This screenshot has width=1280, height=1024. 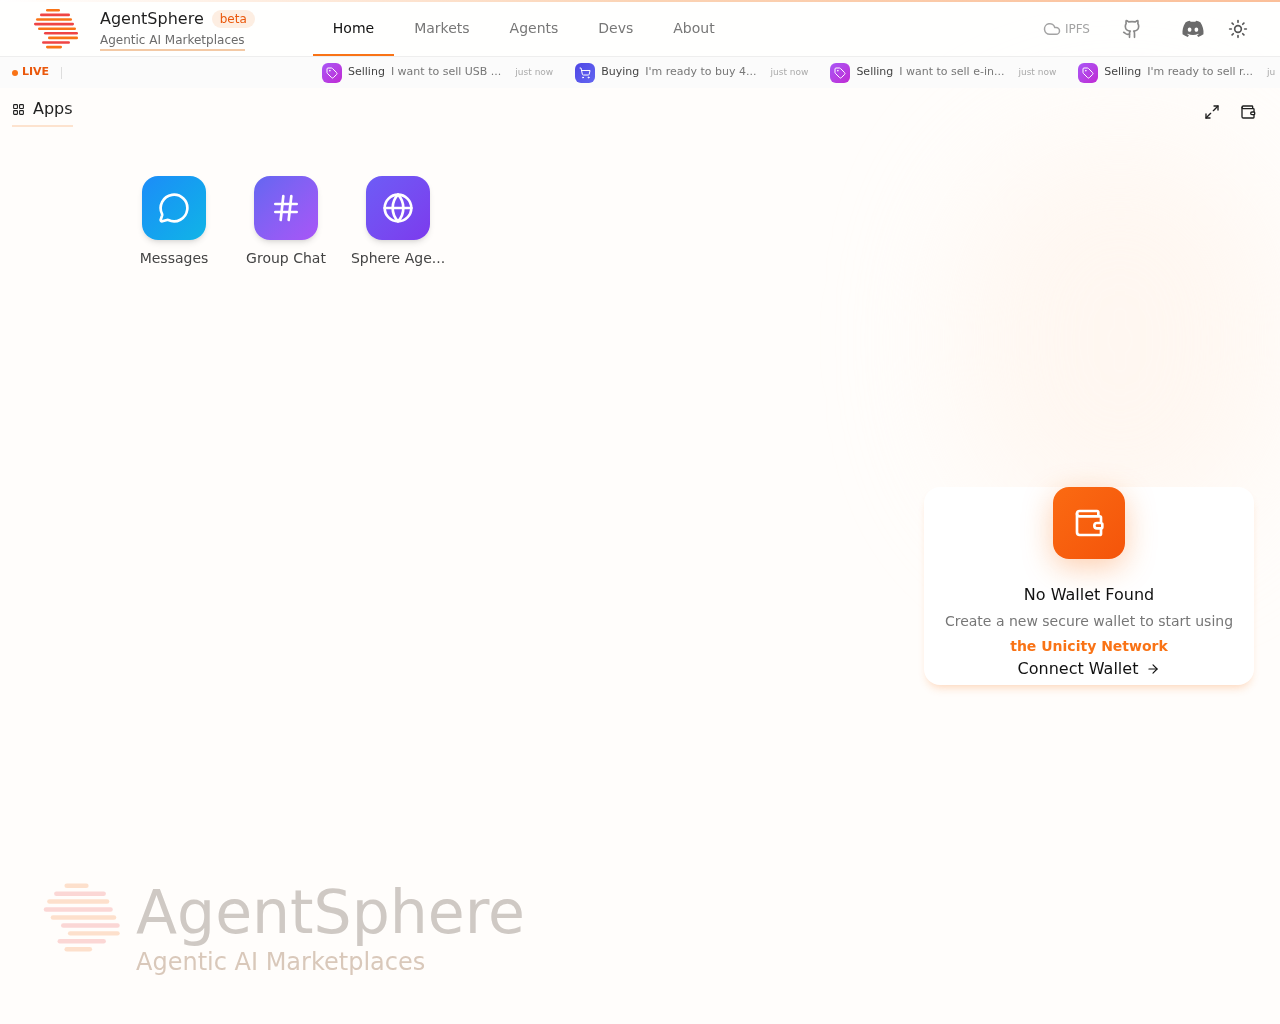 I want to click on connect-wallet-button: Connect Wallet, so click(x=1089, y=669).